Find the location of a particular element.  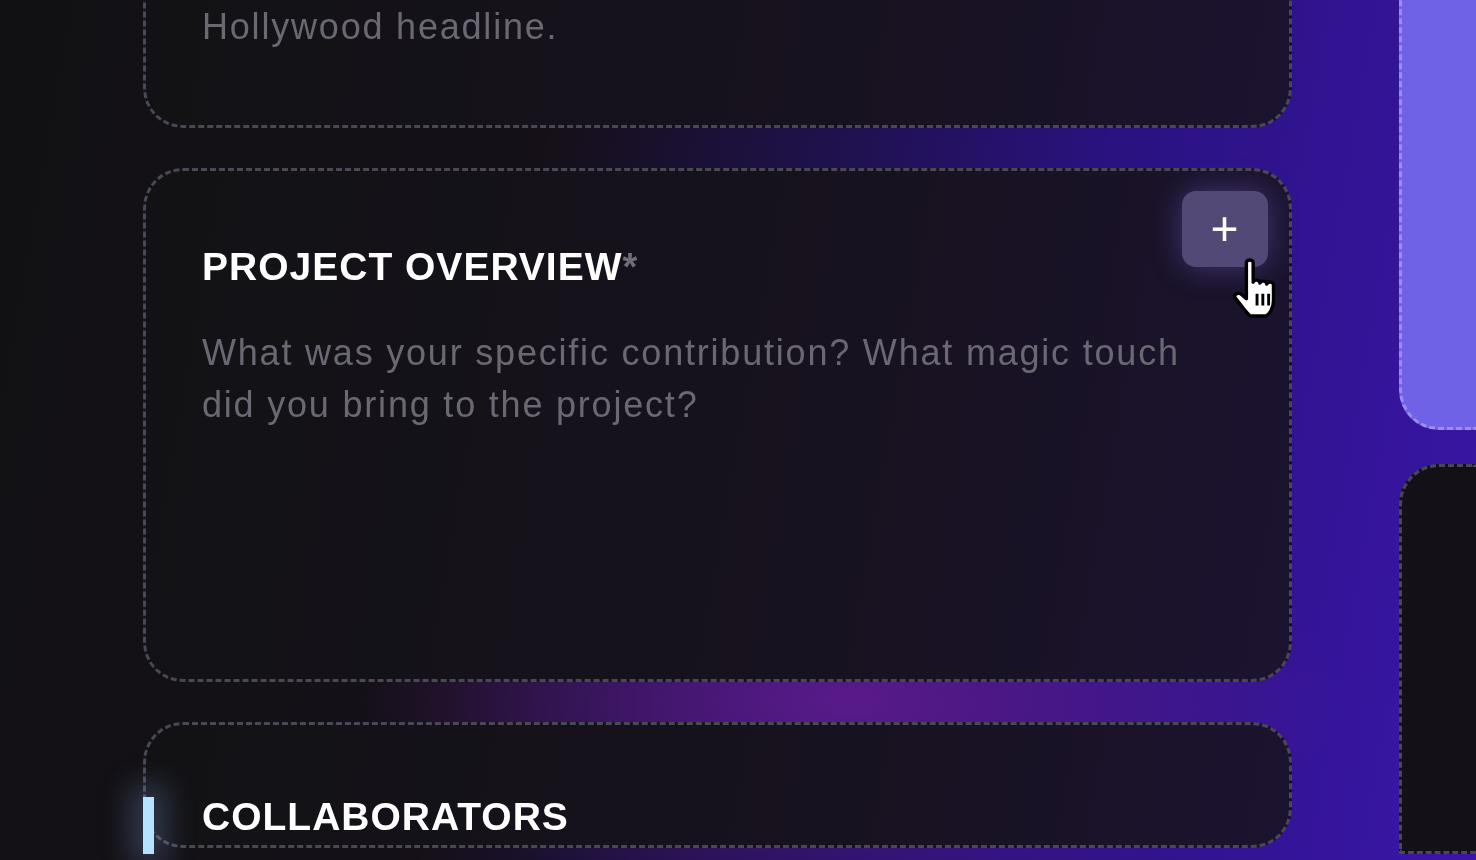

section-title: COLLABORATORS is located at coordinates (385, 817).